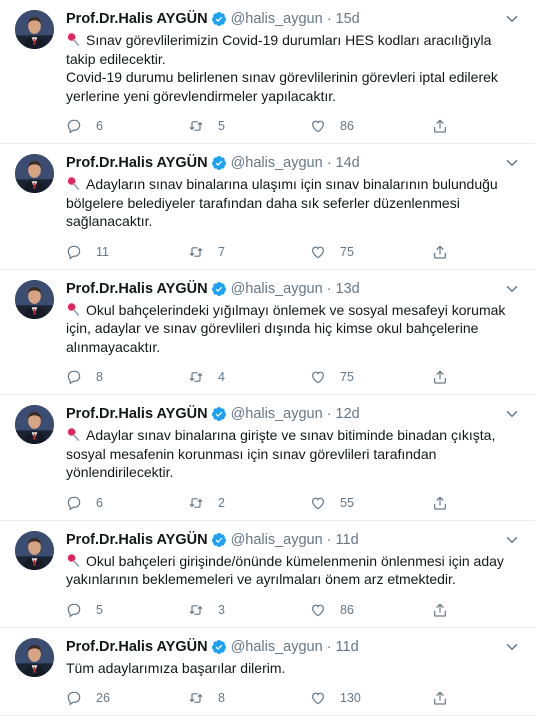  Describe the element at coordinates (371, 503) in the screenshot. I see `like-button: 55` at that location.